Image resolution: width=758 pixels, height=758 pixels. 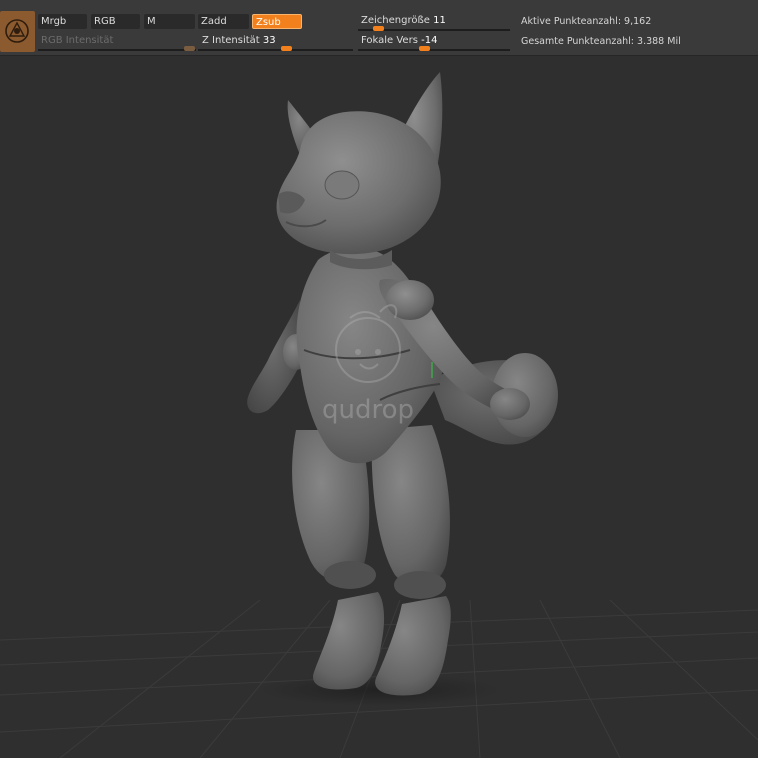 What do you see at coordinates (586, 21) in the screenshot?
I see `active-points-count: Aktive Punkteanzahl: 9,162` at bounding box center [586, 21].